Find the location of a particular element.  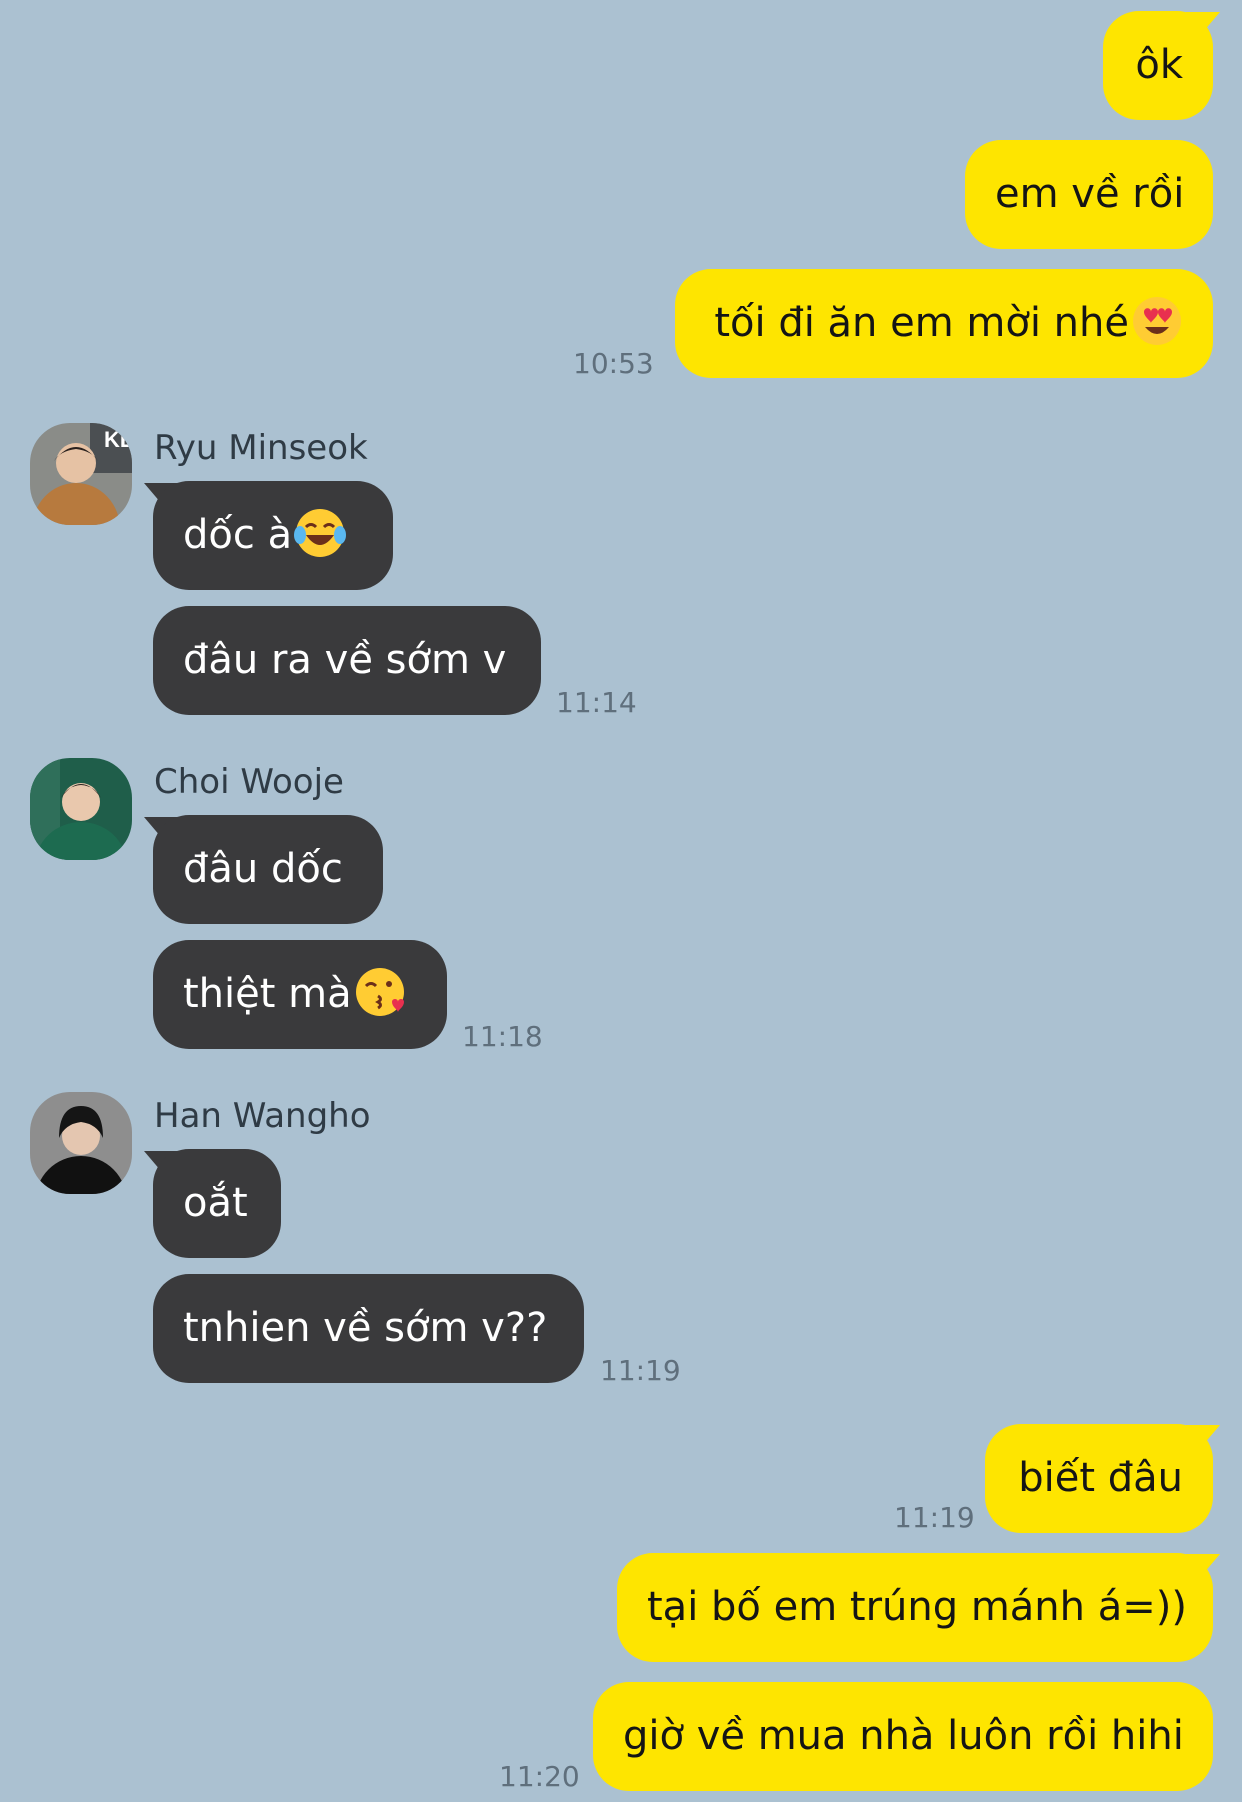

message-text: tối đi ăn em mời nhé is located at coordinates (921, 323).